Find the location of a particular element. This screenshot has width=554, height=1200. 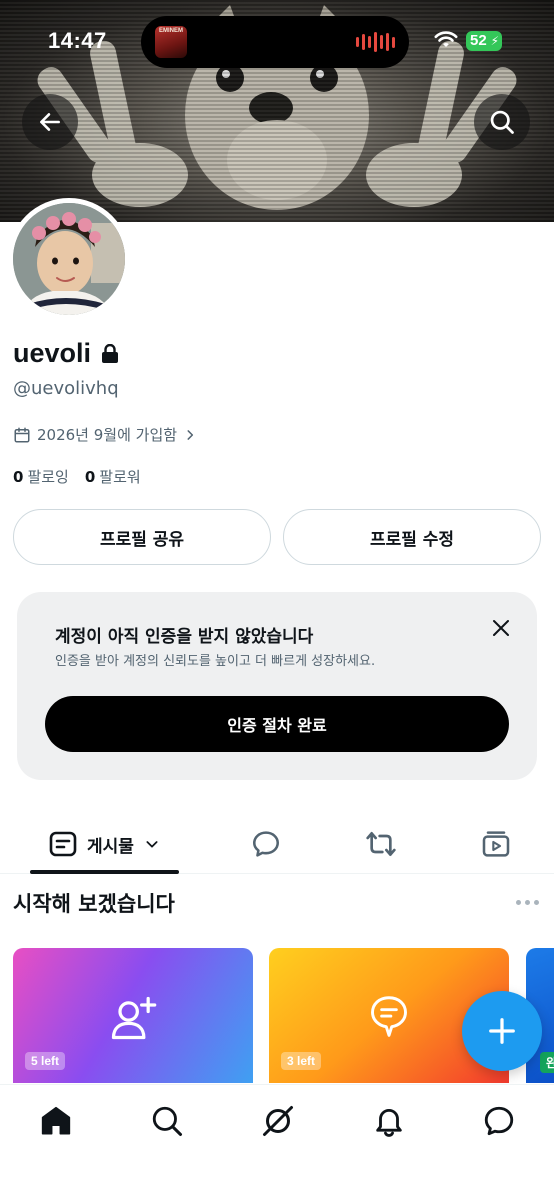

repost-icon is located at coordinates (381, 844).